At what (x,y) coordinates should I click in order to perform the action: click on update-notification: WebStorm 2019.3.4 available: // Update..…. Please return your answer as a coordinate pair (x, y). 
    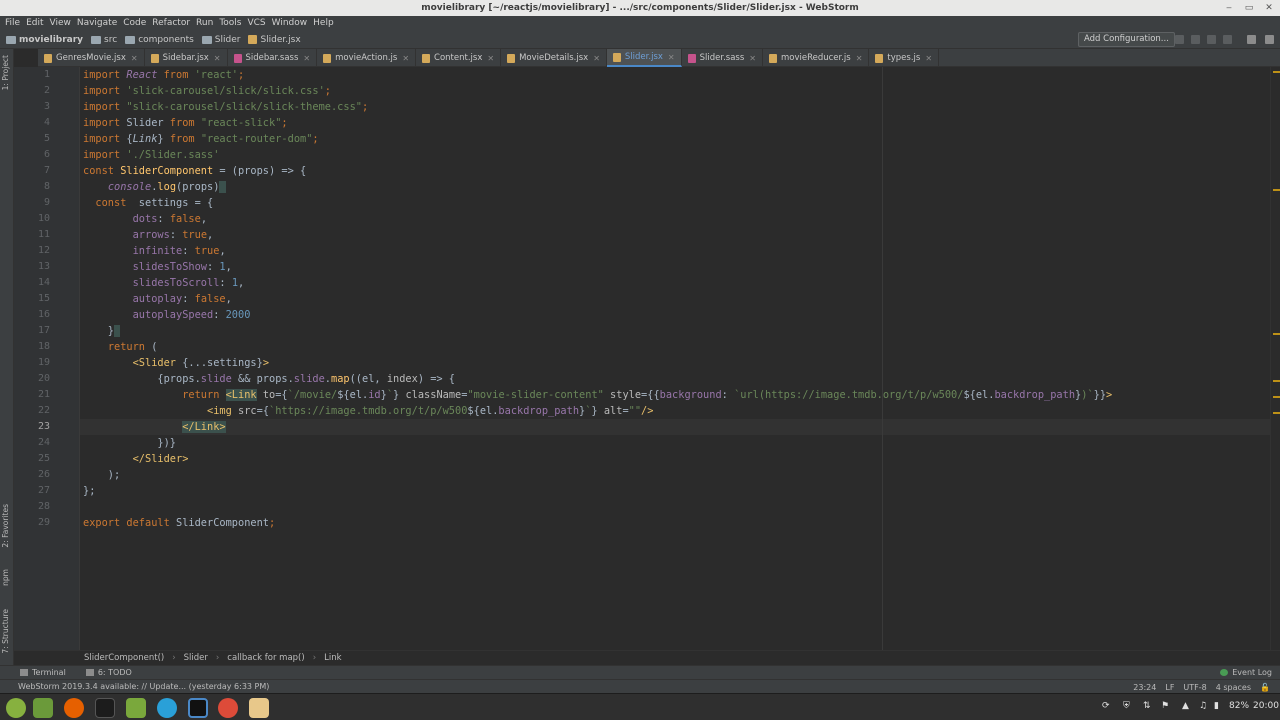
    Looking at the image, I should click on (143, 686).